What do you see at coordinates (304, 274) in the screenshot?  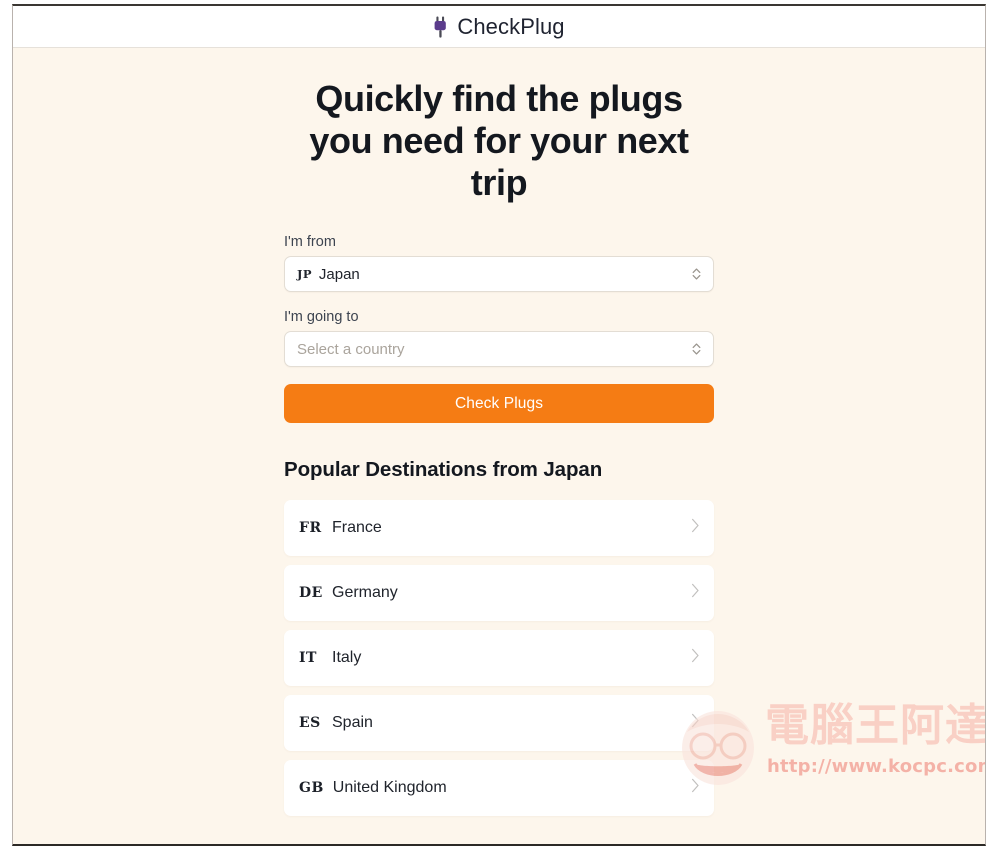 I see `from-country-flag-code: JP` at bounding box center [304, 274].